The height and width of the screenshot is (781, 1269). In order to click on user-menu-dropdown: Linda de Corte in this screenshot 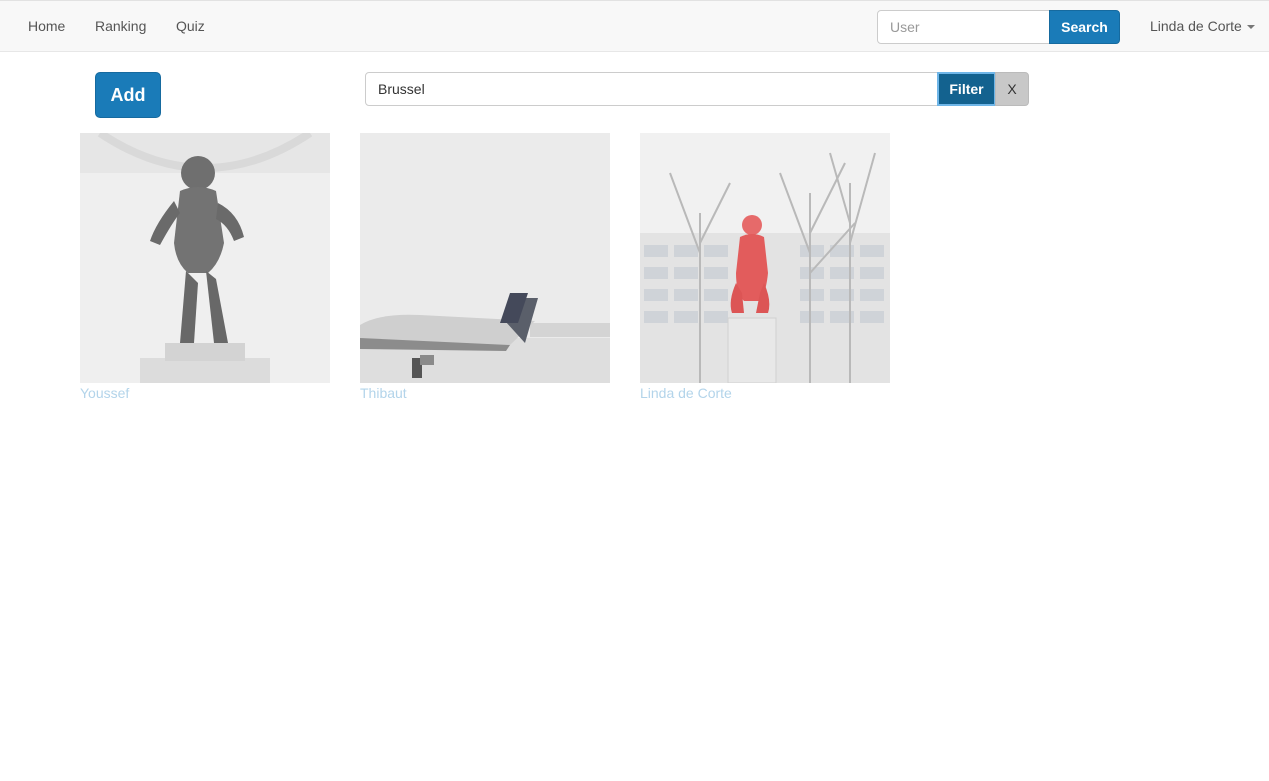, I will do `click(1202, 26)`.